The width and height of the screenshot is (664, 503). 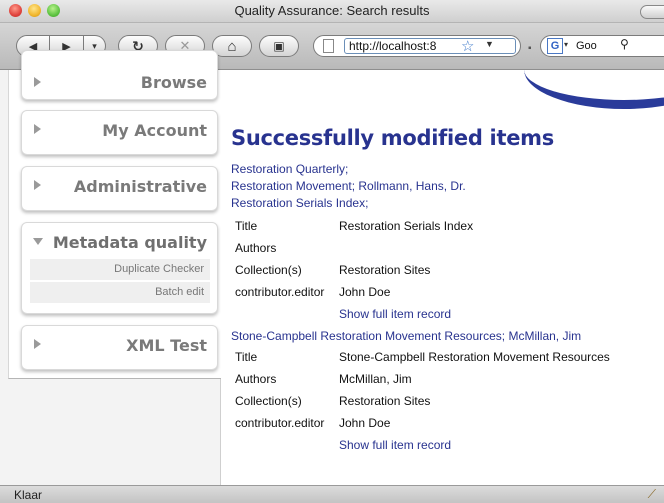 I want to click on sidebar-item-label: XML Test, so click(x=166, y=345).